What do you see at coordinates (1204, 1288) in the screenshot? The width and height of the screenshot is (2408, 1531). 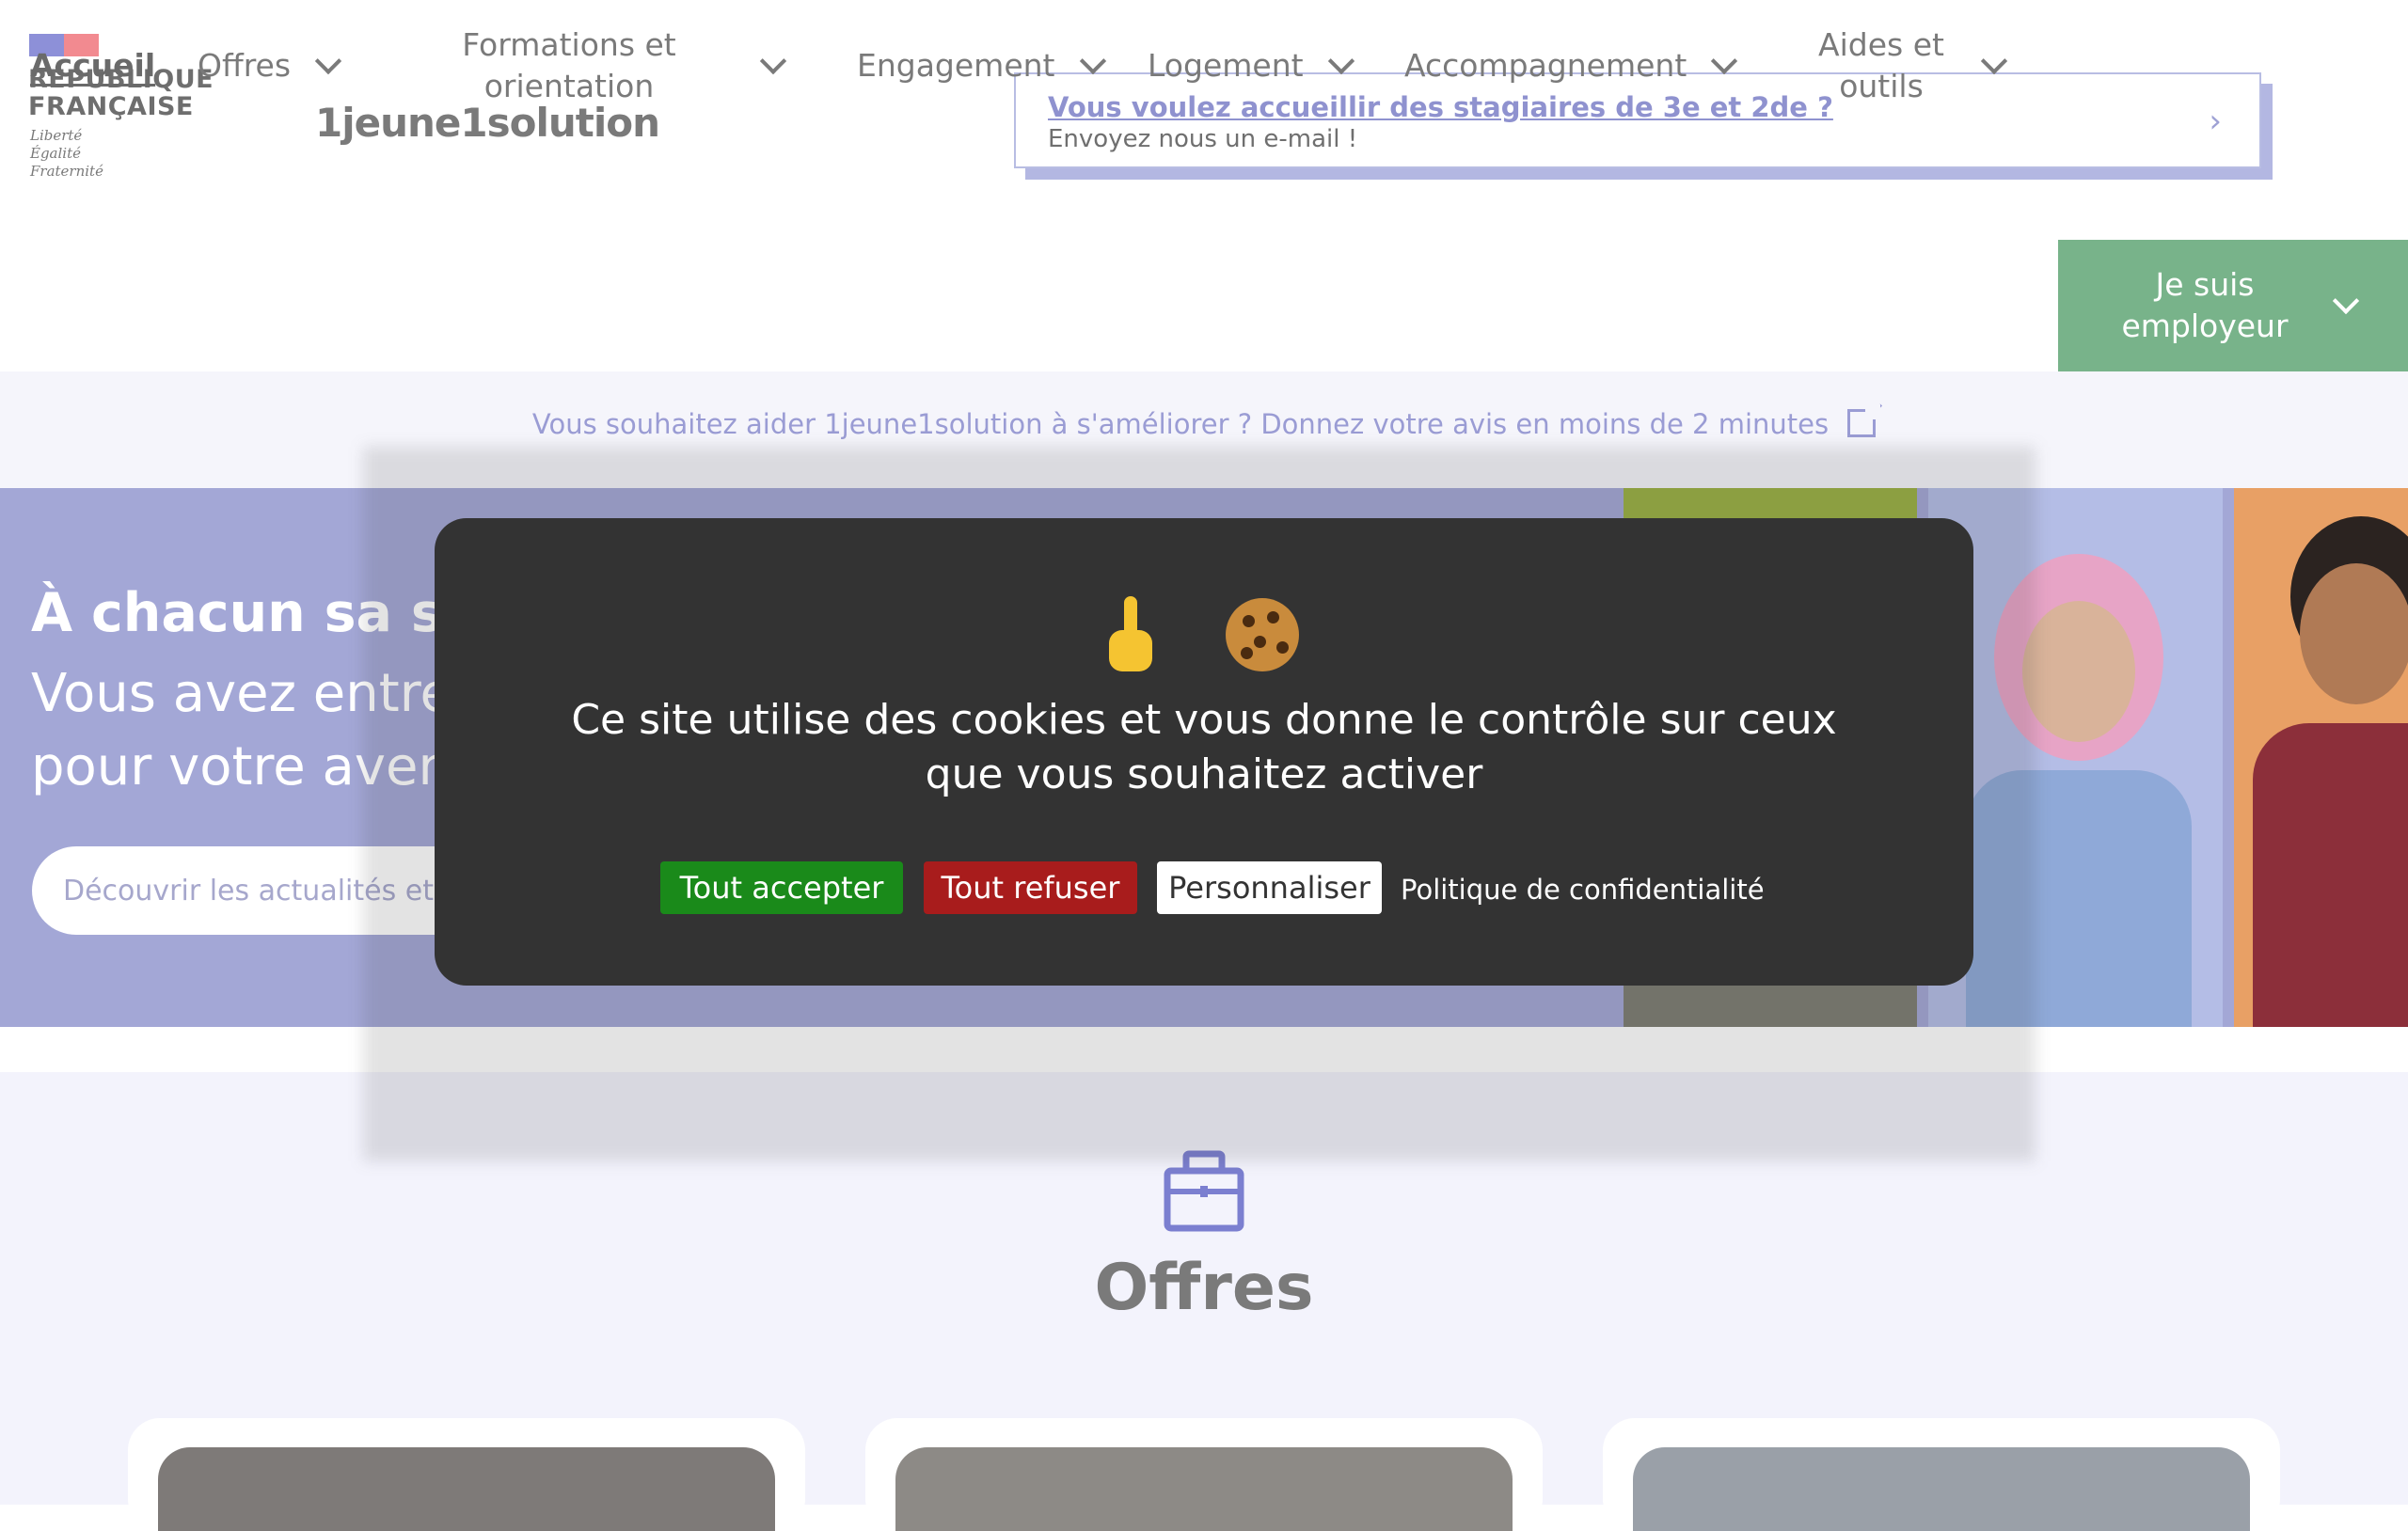 I see `offers-title: Offres` at bounding box center [1204, 1288].